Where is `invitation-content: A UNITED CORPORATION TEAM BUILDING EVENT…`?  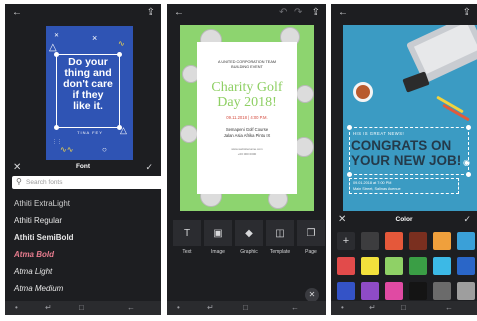 invitation-content: A UNITED CORPORATION TEAM BUILDING EVENT… is located at coordinates (247, 118).